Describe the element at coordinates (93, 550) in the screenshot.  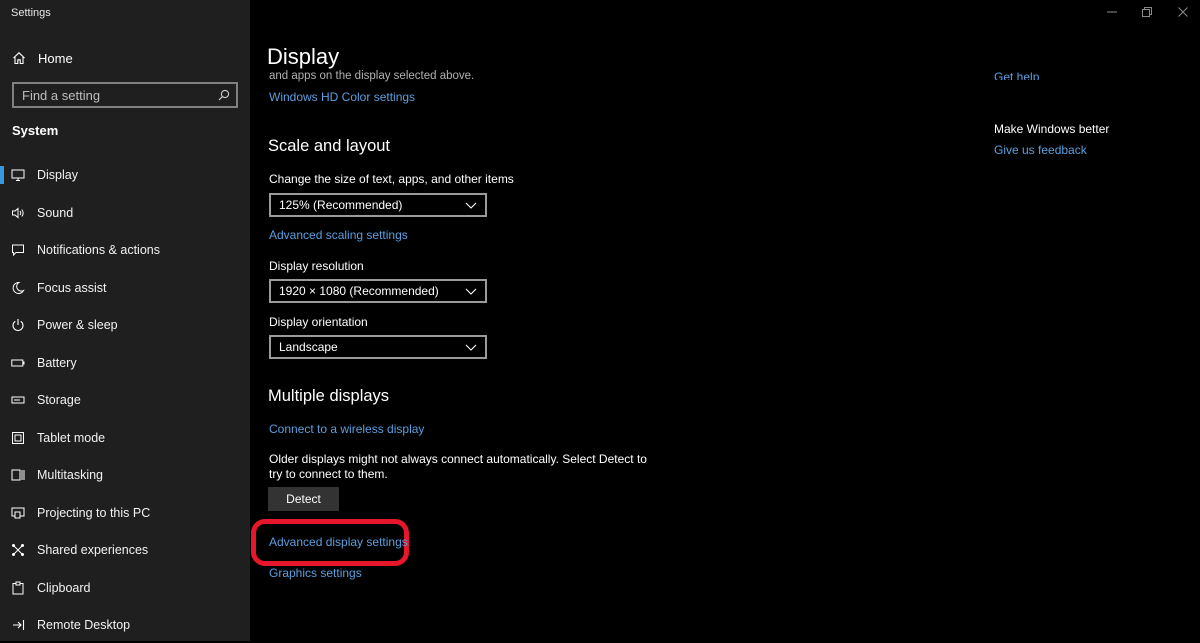
I see `sidebar-item-label: Shared experiences` at that location.